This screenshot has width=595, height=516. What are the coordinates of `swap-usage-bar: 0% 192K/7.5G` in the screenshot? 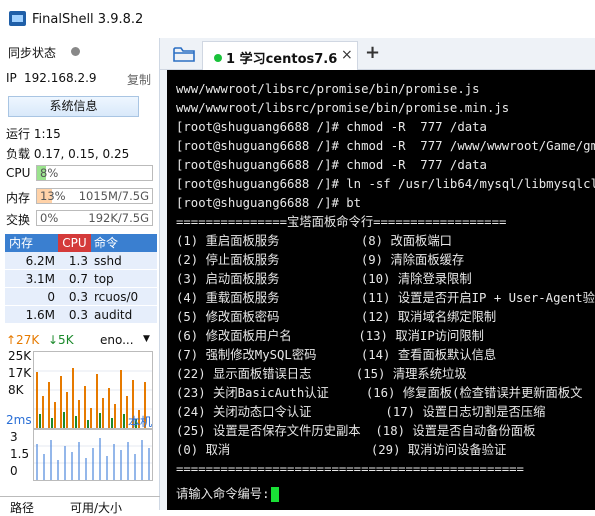 It's located at (94, 218).